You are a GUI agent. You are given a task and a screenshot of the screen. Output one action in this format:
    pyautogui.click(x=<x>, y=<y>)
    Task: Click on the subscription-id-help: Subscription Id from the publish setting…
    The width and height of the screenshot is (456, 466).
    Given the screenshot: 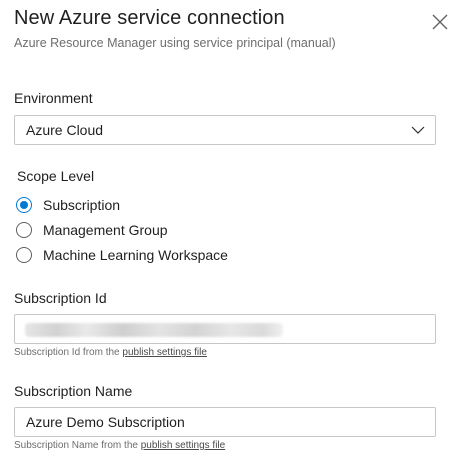 What is the action you would take?
    pyautogui.click(x=110, y=352)
    